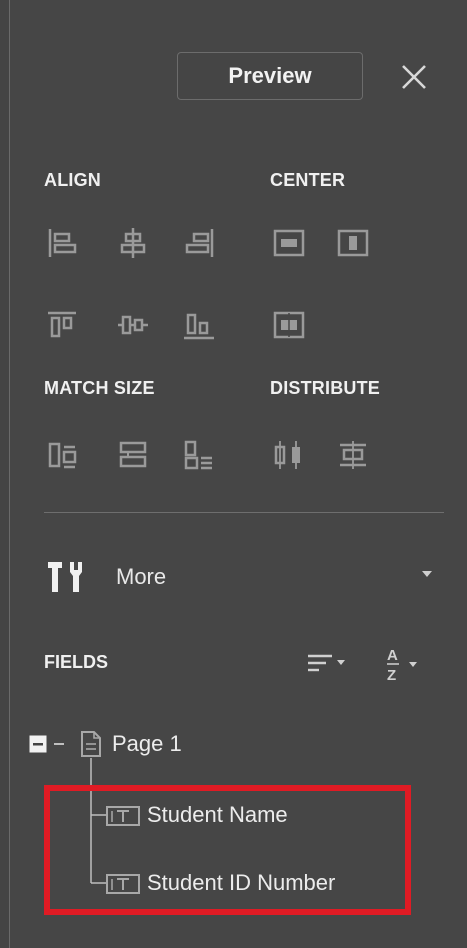  I want to click on tree-page-label: Page 1, so click(147, 744).